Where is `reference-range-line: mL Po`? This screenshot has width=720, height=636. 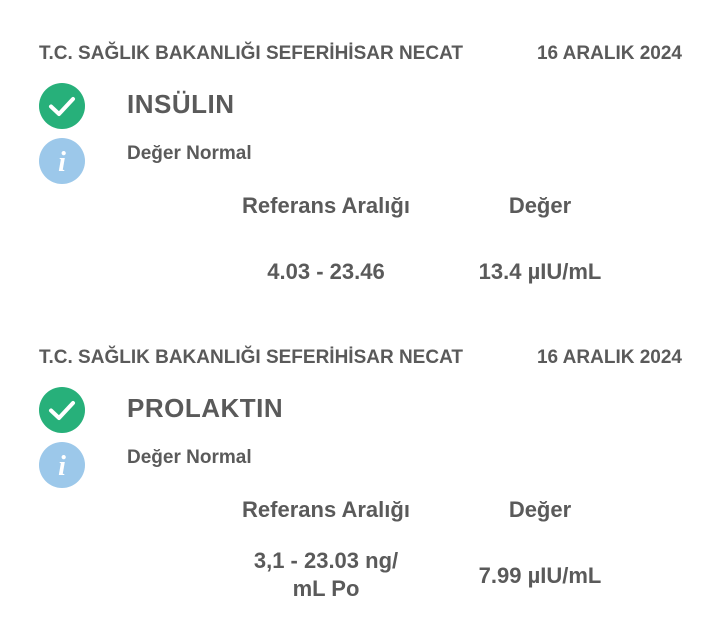
reference-range-line: mL Po is located at coordinates (326, 588).